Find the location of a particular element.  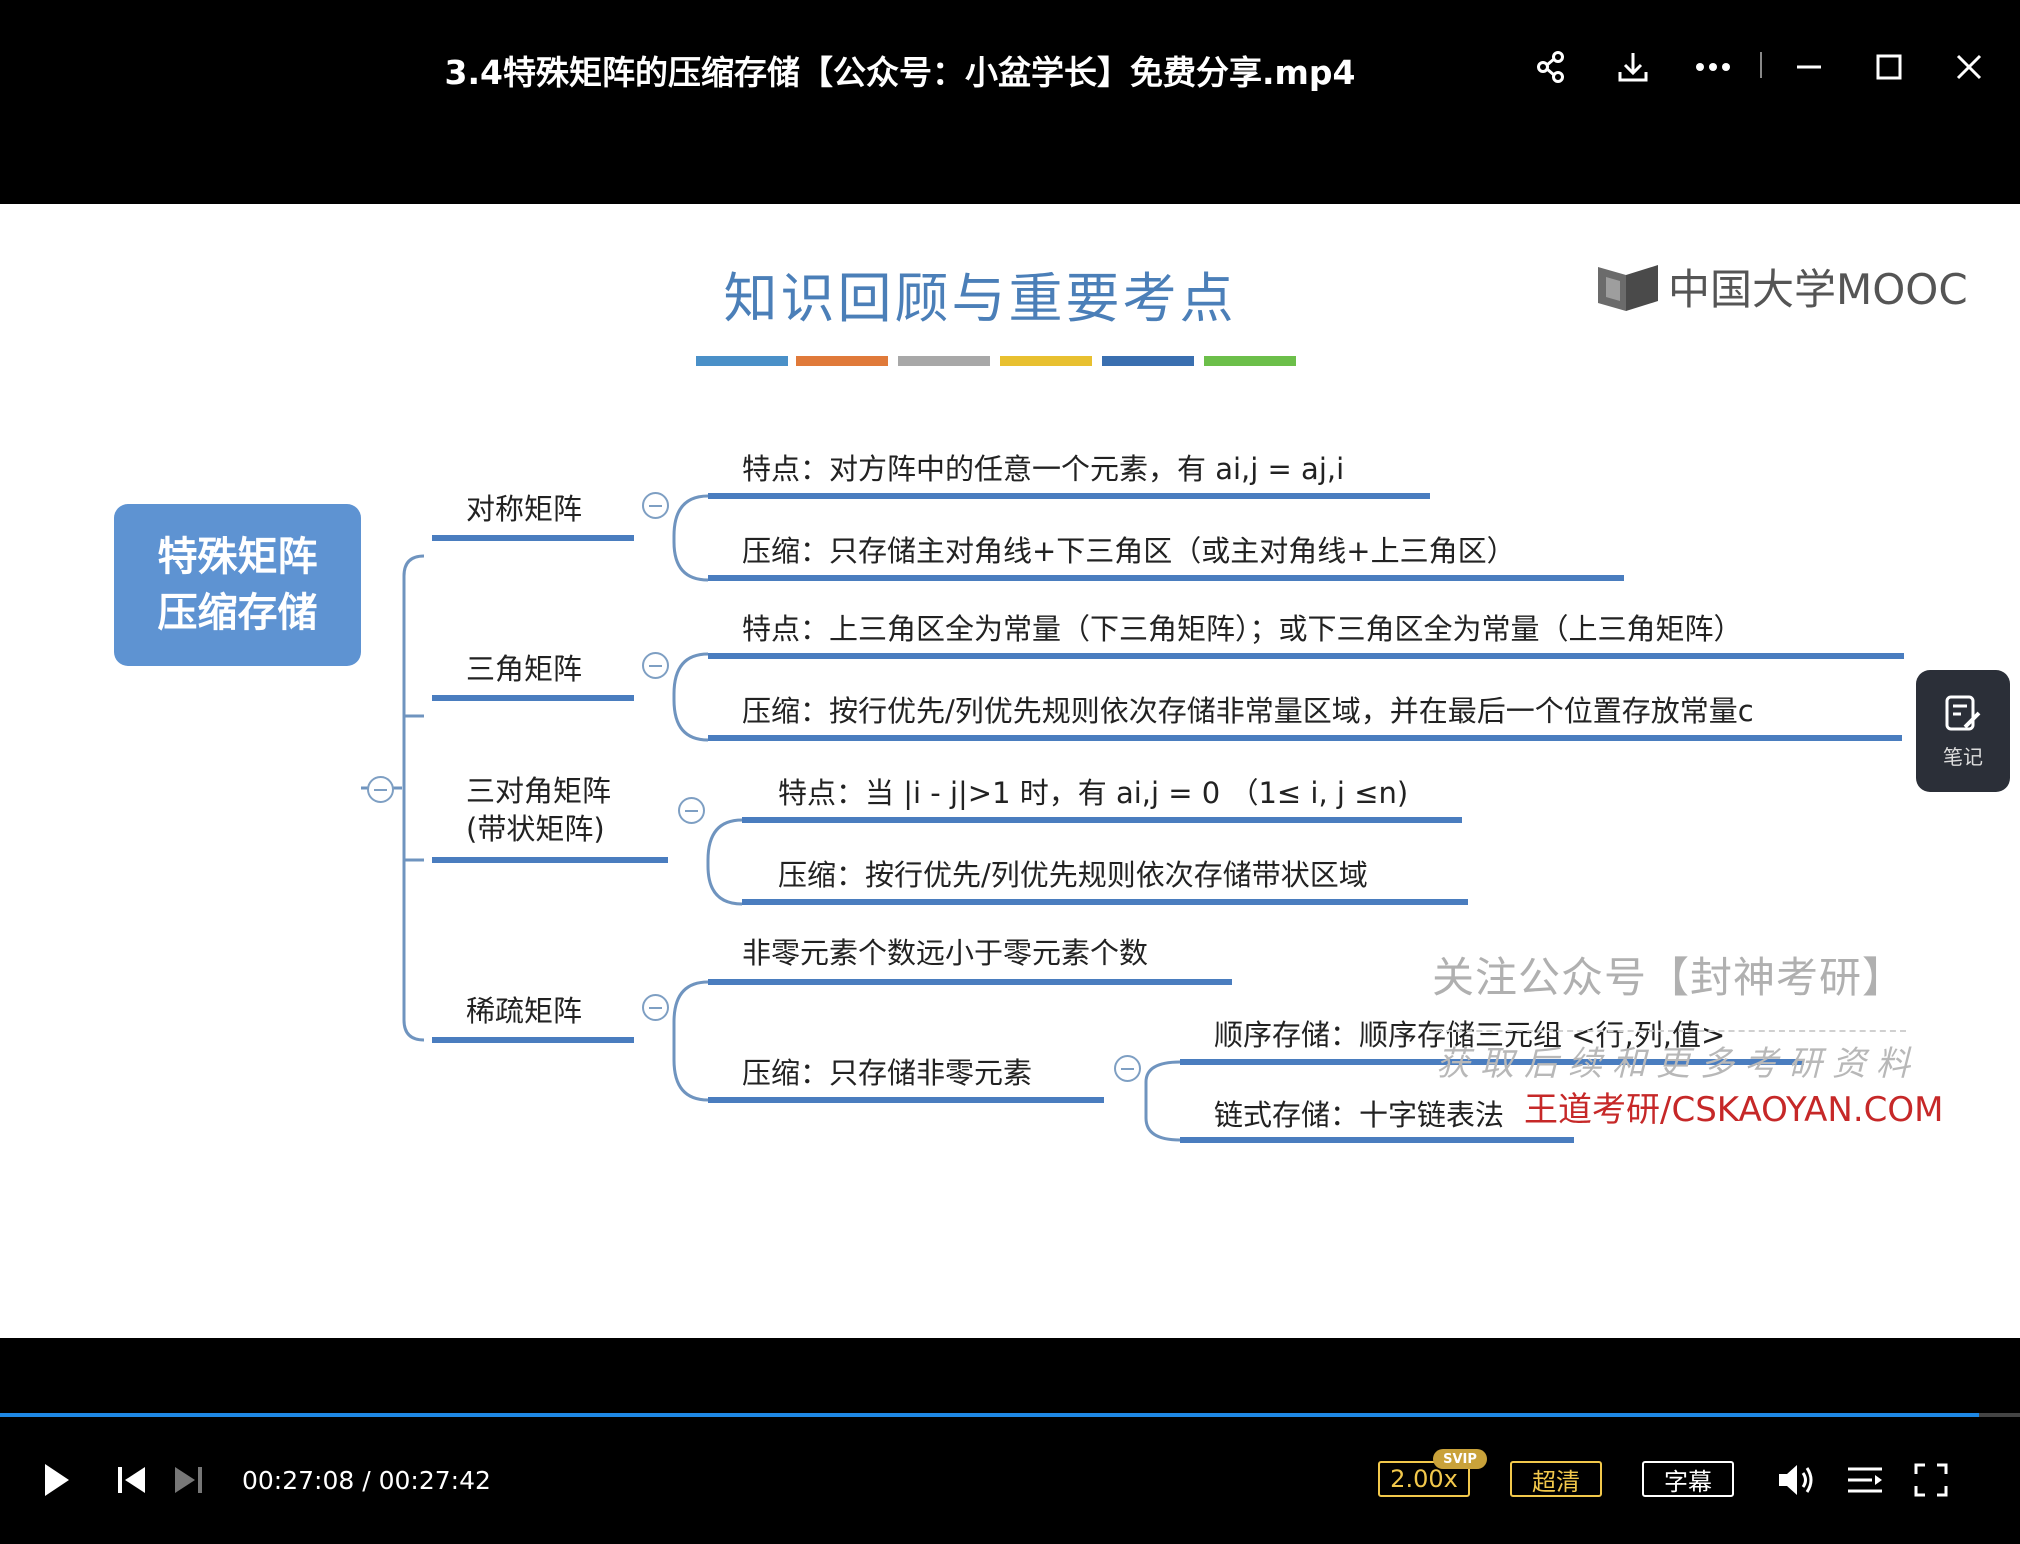

subtitles-button: 字幕 is located at coordinates (1688, 1479).